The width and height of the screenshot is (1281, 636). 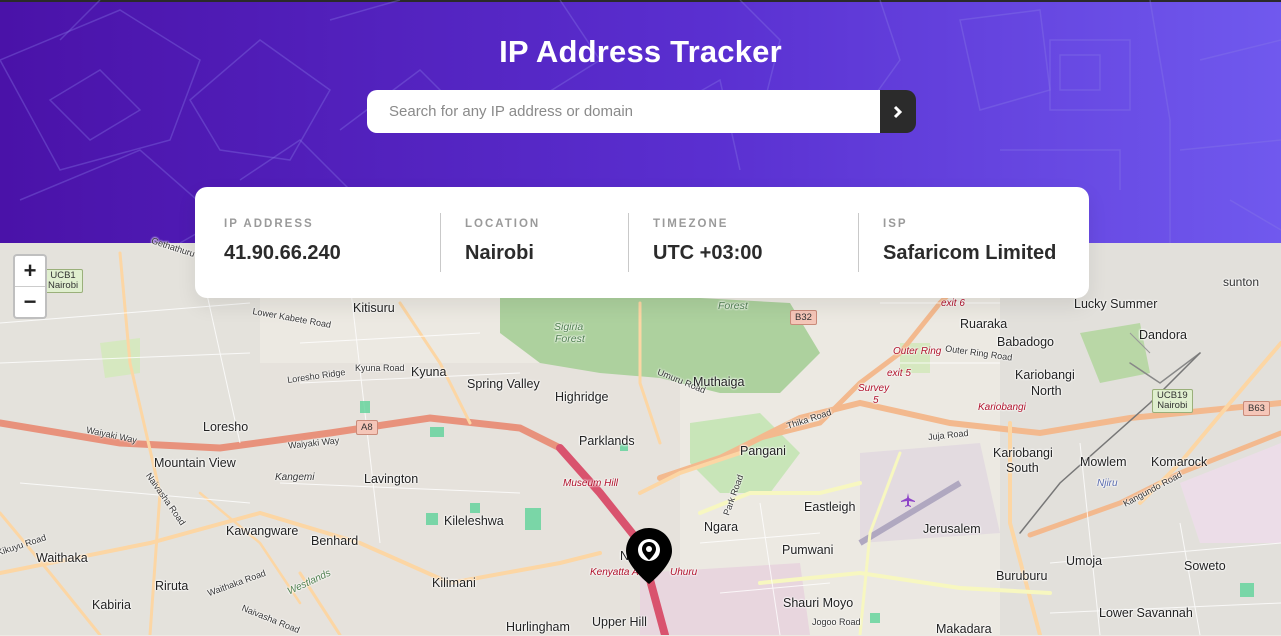 I want to click on map-label: Dandora, so click(x=1163, y=335).